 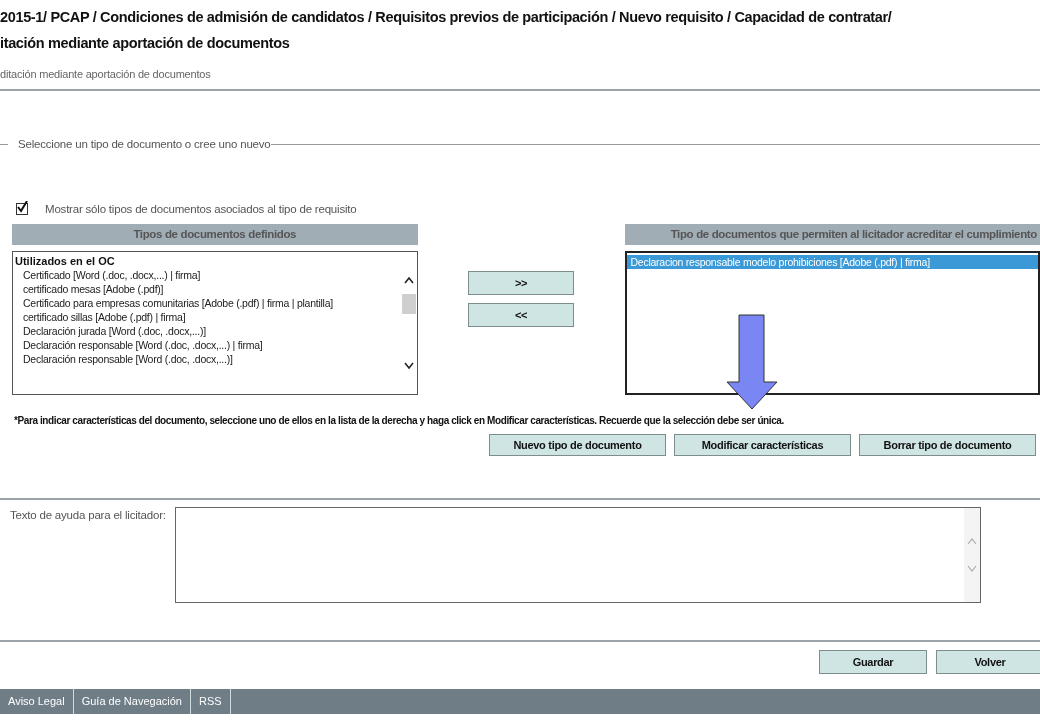 I want to click on transfer-button: <<, so click(x=521, y=315).